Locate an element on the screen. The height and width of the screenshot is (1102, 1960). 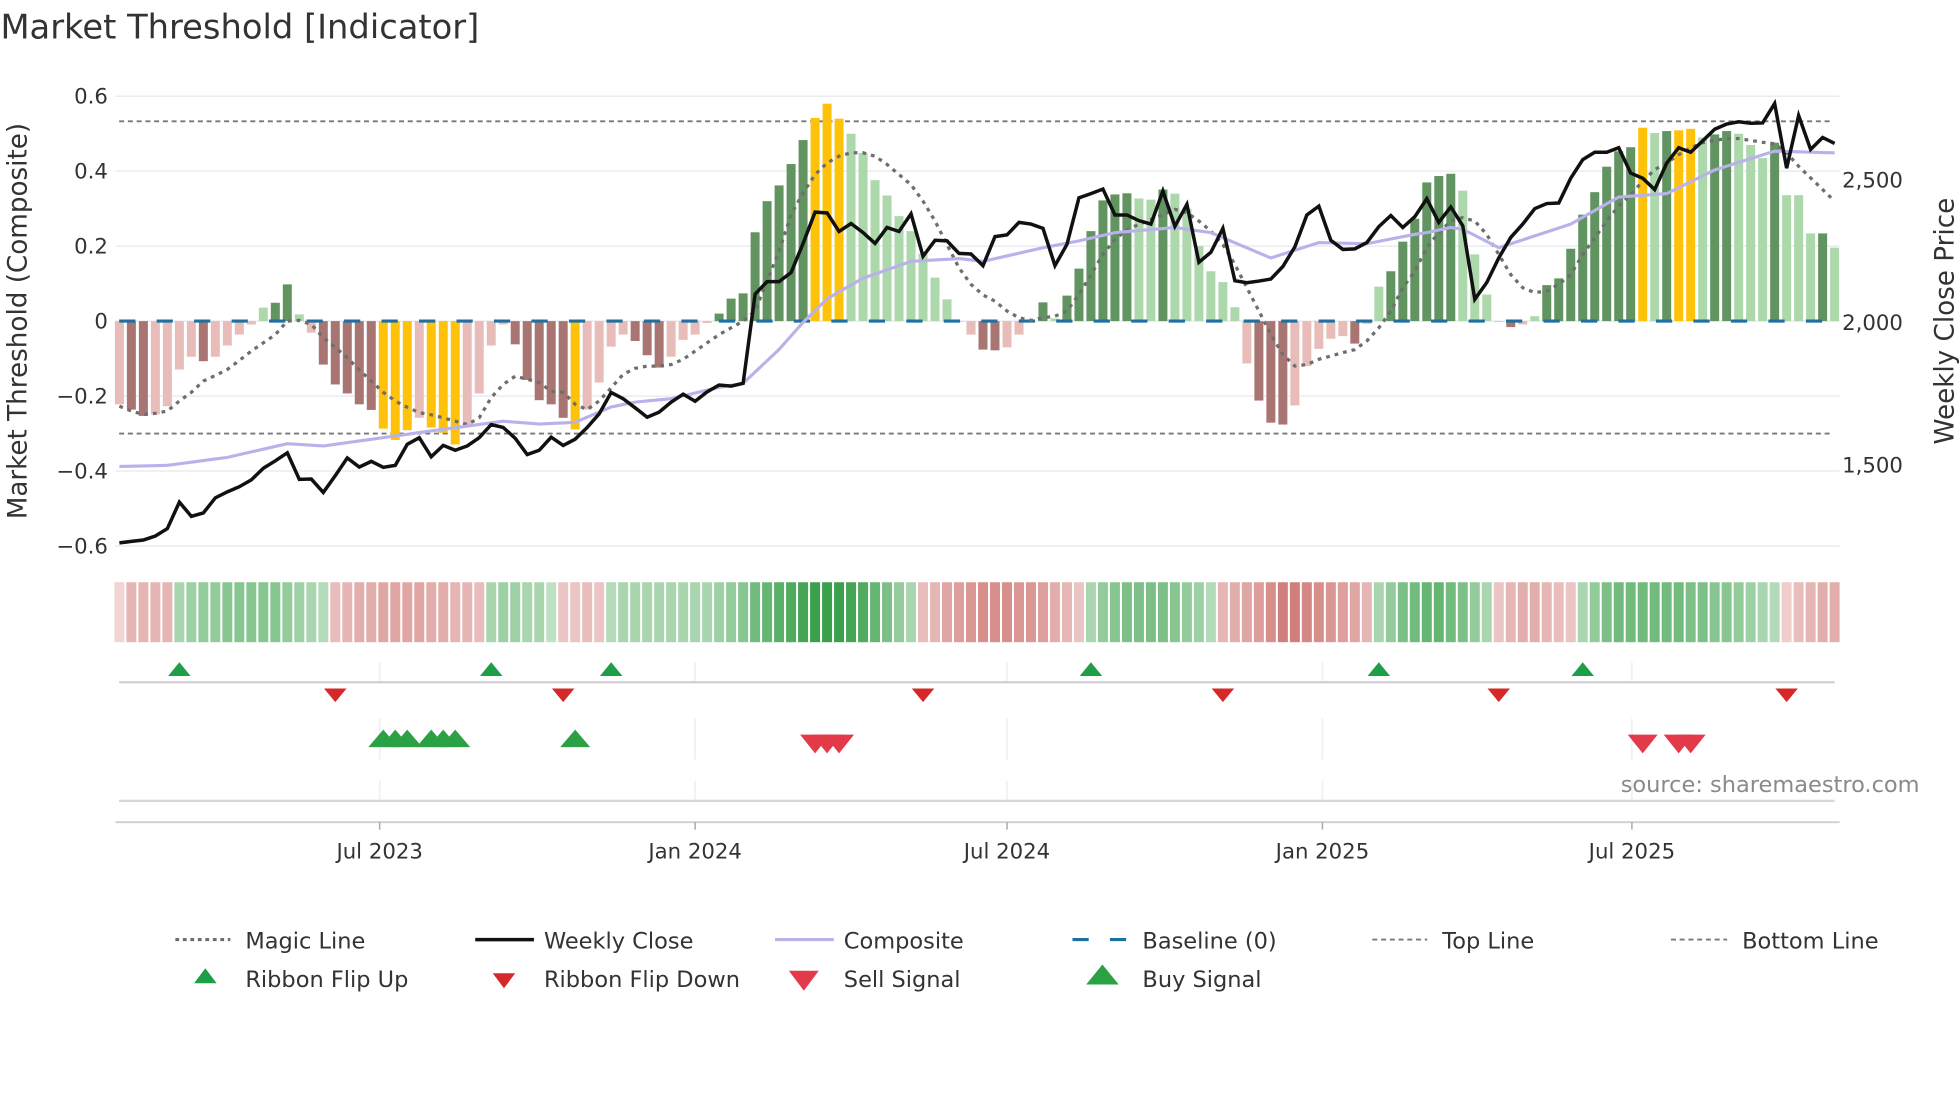
legend-item-composite: Composite is located at coordinates (869, 941).